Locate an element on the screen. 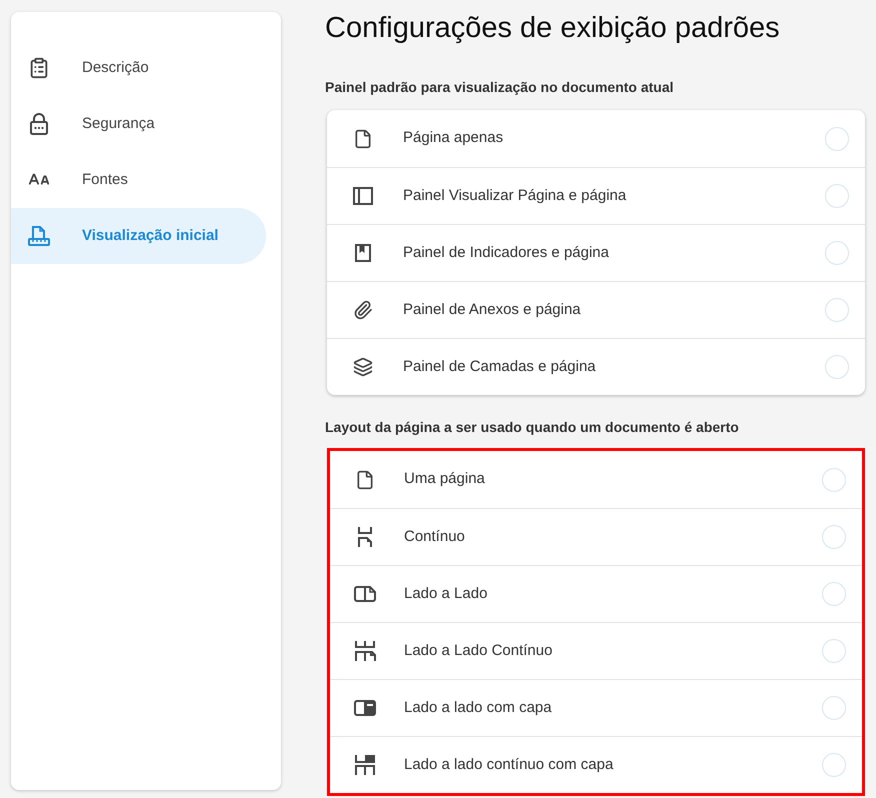 This screenshot has width=876, height=798. option-label: Painel de Anexos e página is located at coordinates (492, 310).